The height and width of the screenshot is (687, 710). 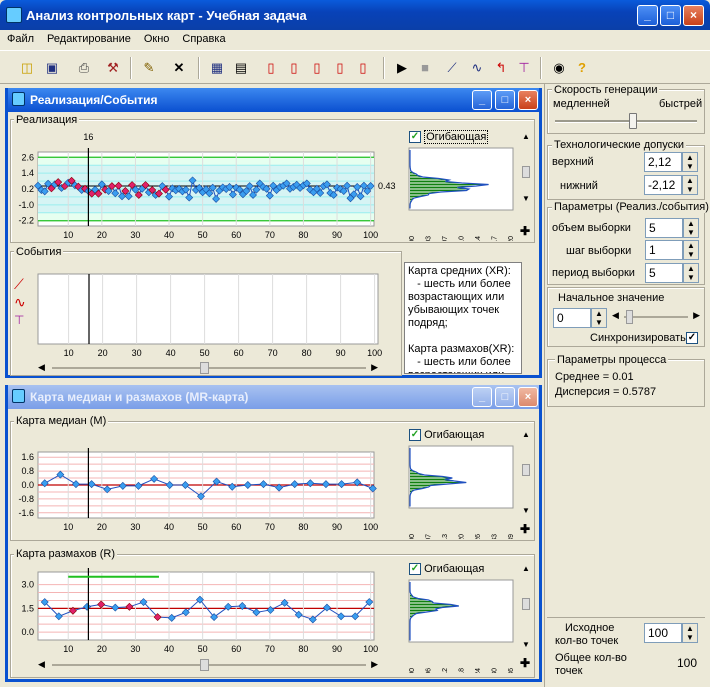 What do you see at coordinates (691, 228) in the screenshot?
I see `sample-size-spinner: ▲ ▼` at bounding box center [691, 228].